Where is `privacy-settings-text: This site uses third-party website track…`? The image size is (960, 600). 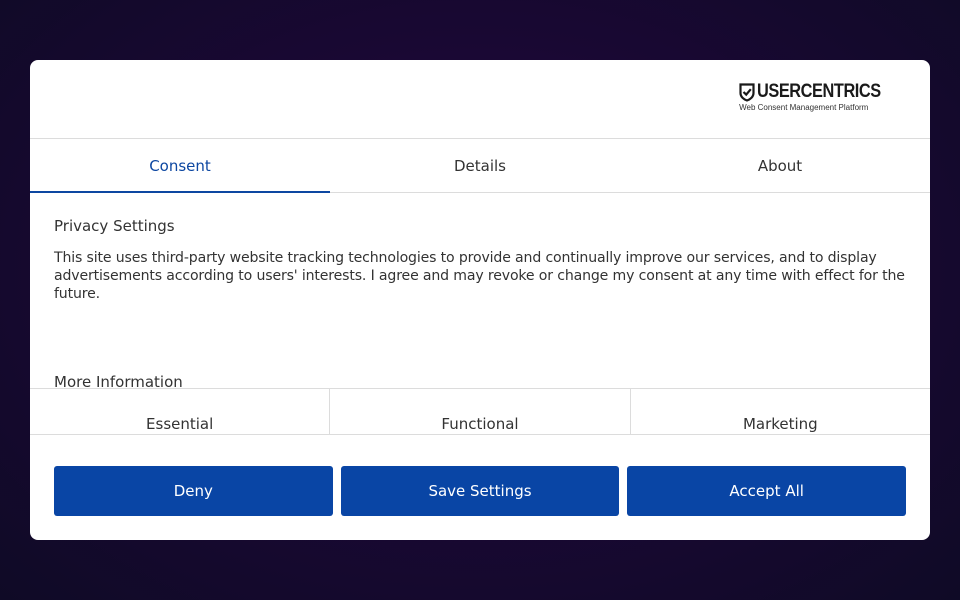 privacy-settings-text: This site uses third-party website track… is located at coordinates (479, 276).